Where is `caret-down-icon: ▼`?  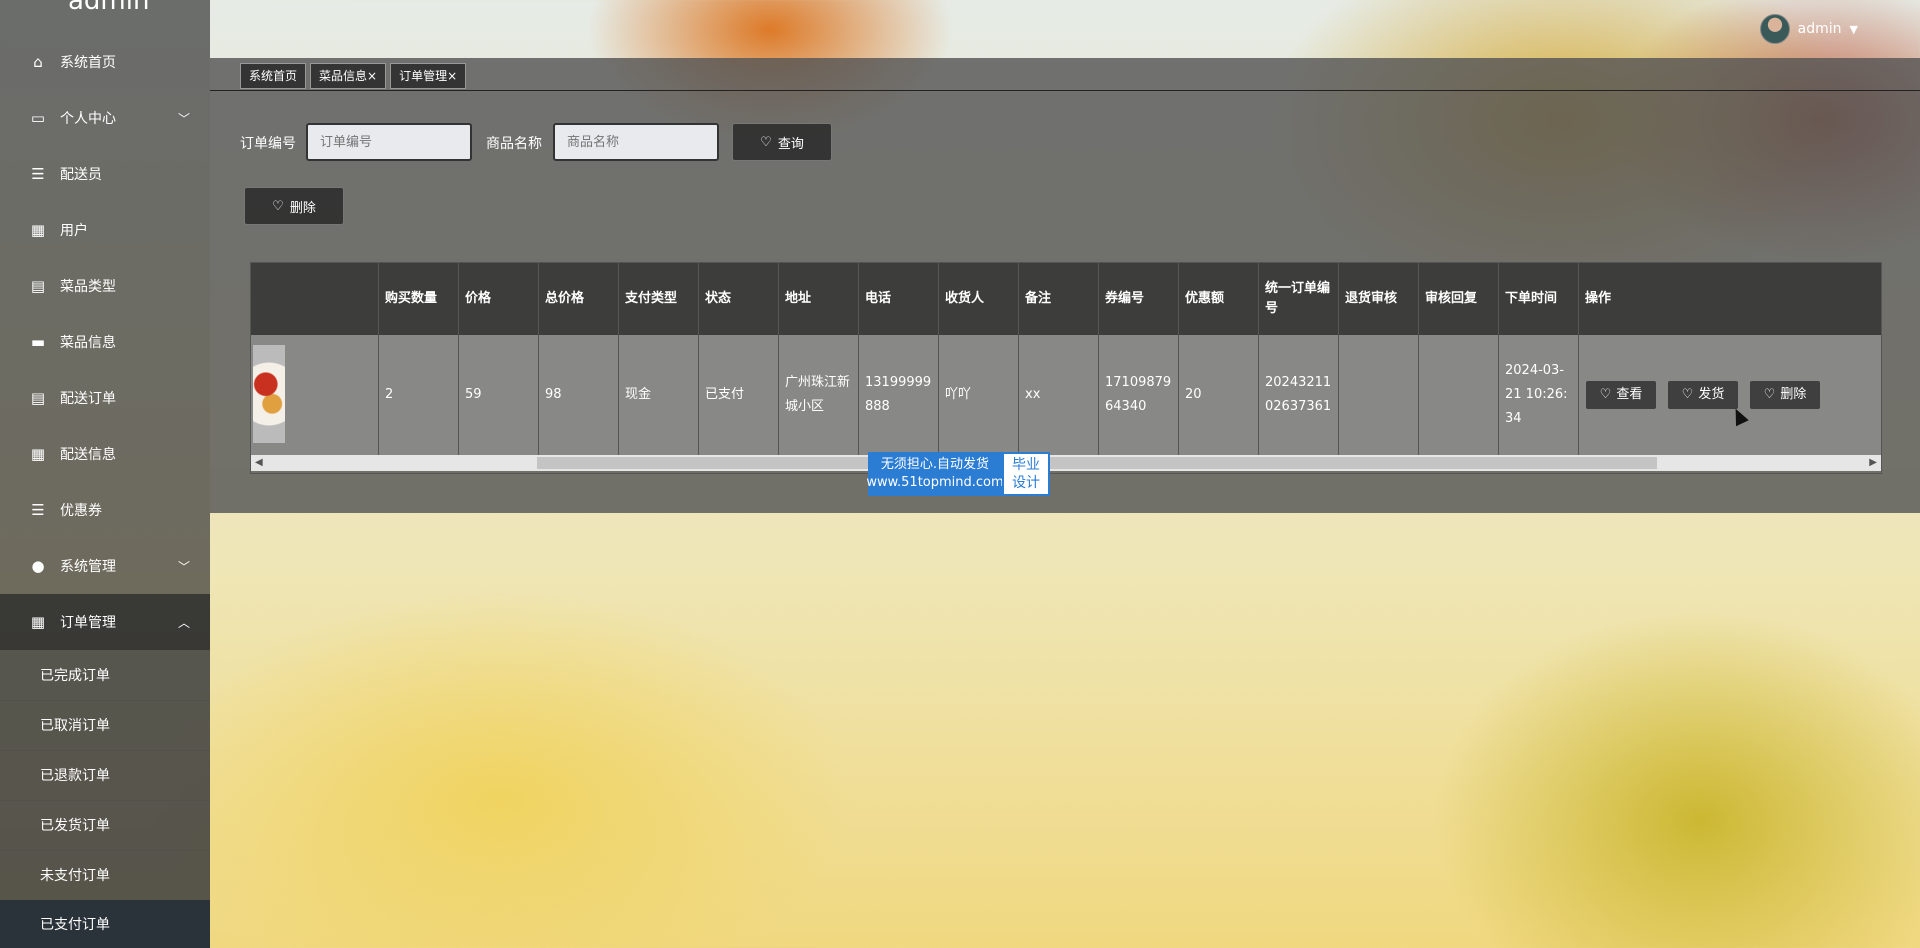
caret-down-icon: ▼ is located at coordinates (1853, 29).